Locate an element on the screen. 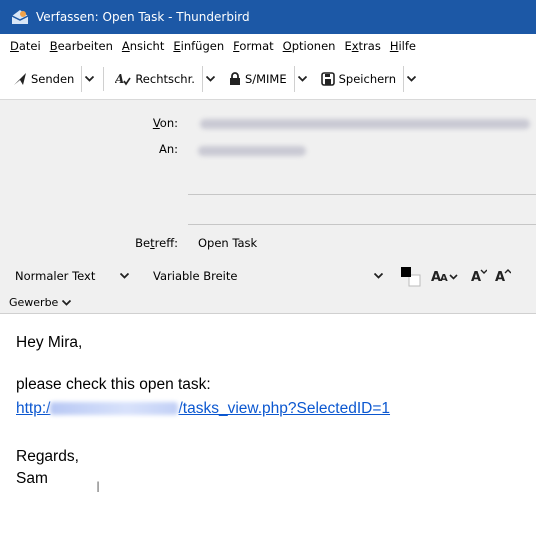 This screenshot has width=536, height=546. greeting-text: Hey Mira, is located at coordinates (49, 342).